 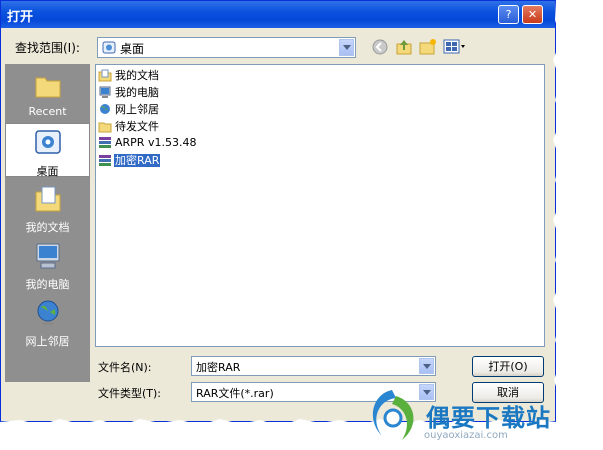 What do you see at coordinates (466, 435) in the screenshot?
I see `watermark-url: ouyaoxiazai.com` at bounding box center [466, 435].